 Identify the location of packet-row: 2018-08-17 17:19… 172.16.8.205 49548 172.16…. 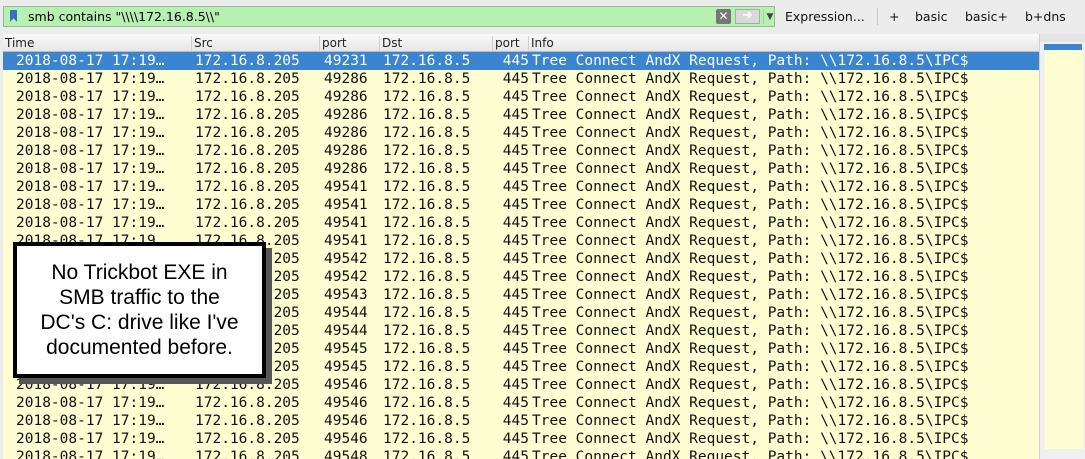
(521, 453).